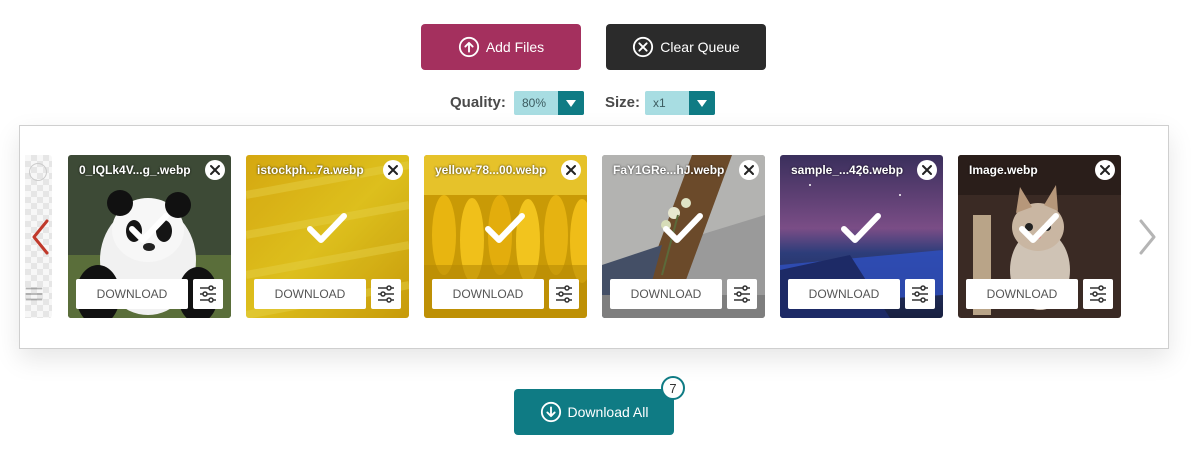 Image resolution: width=1191 pixels, height=453 pixels. I want to click on quality-dropdown-arrow, so click(571, 103).